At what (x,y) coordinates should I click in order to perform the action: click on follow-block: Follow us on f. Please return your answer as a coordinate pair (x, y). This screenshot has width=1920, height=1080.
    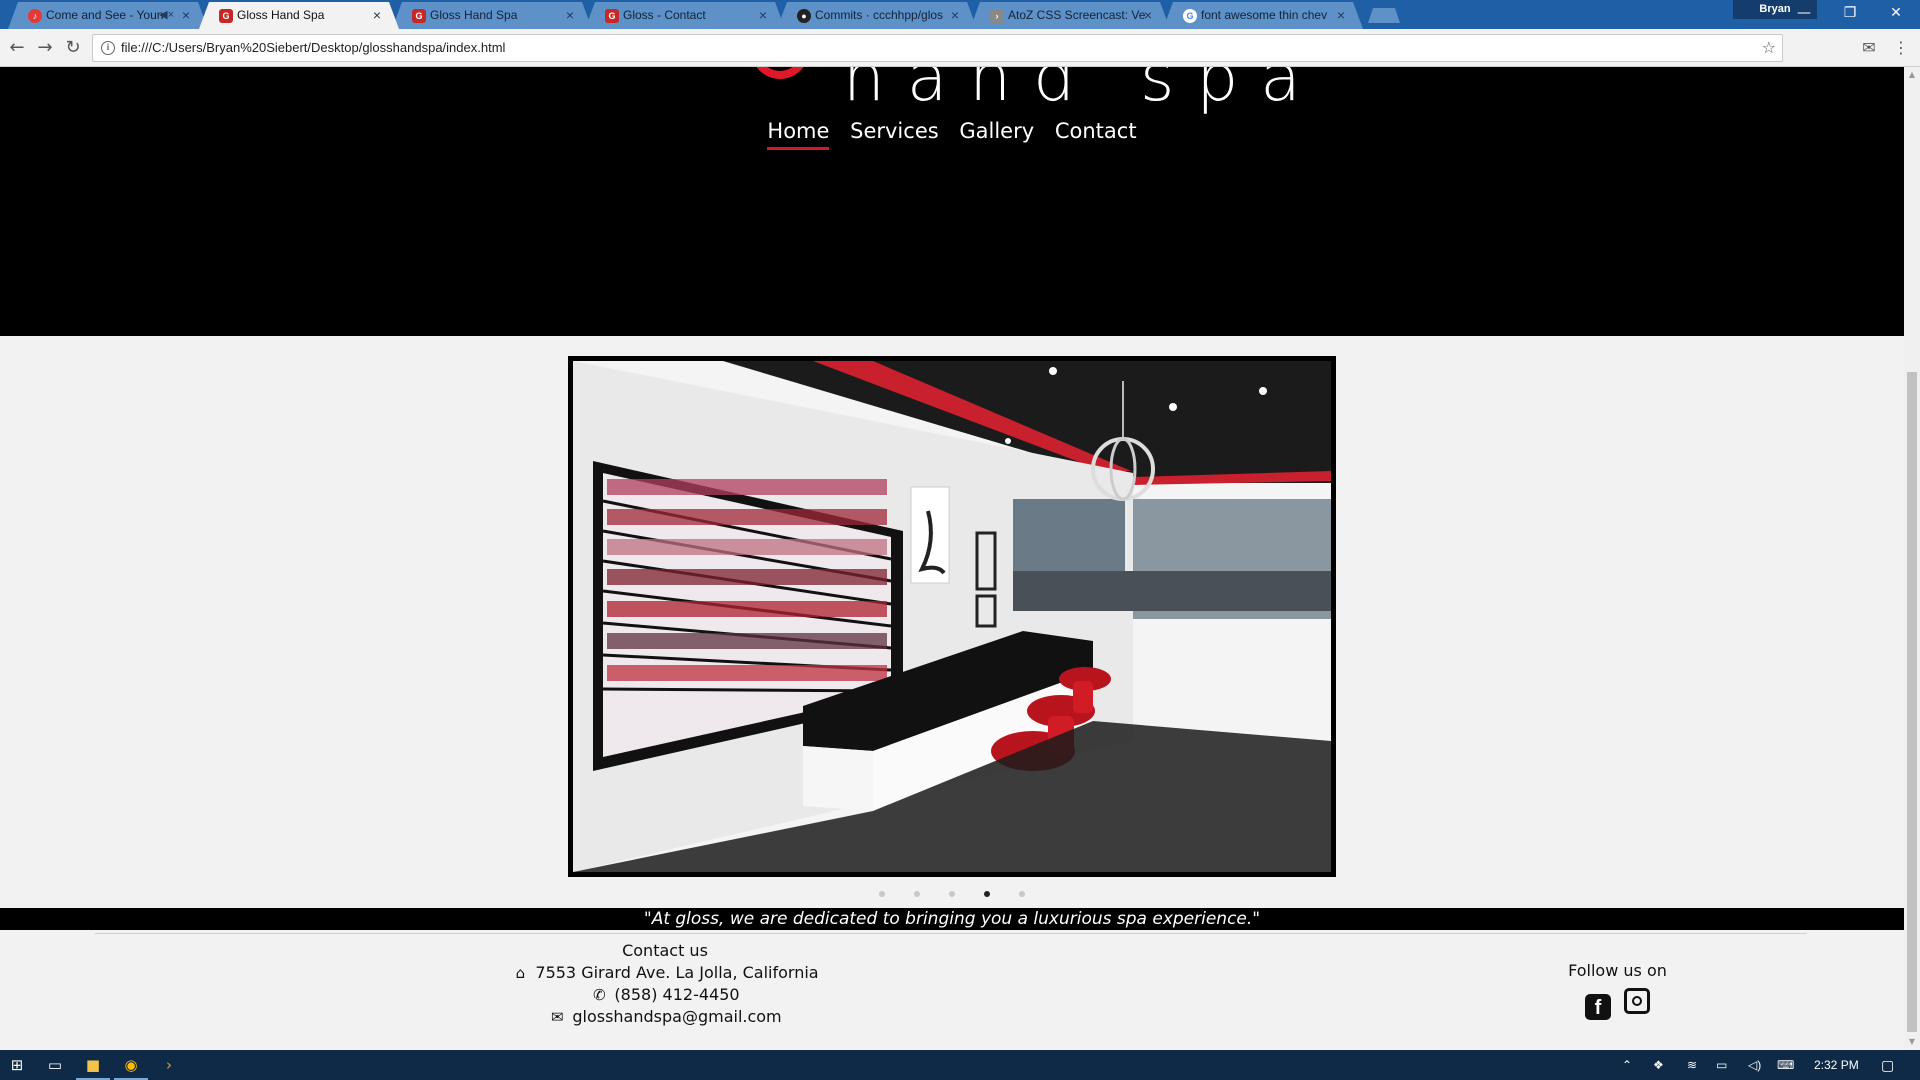
    Looking at the image, I should click on (1617, 990).